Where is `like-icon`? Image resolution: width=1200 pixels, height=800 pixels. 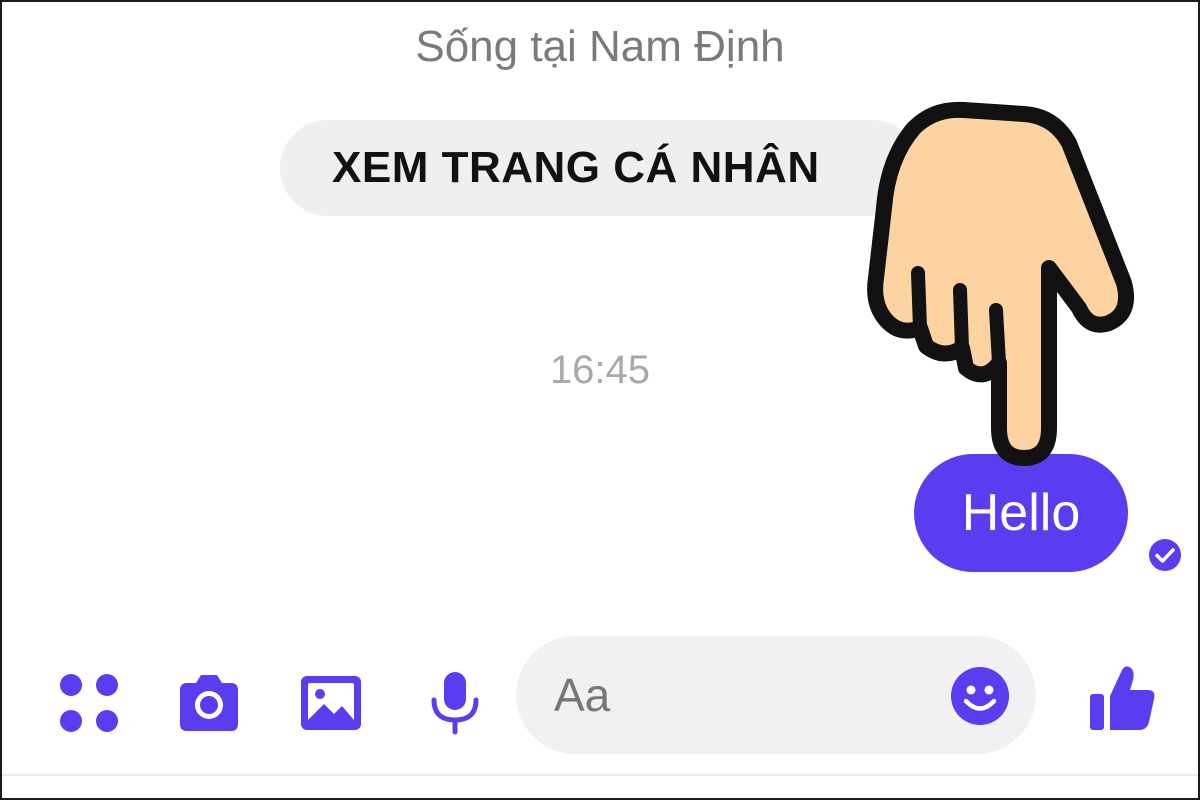
like-icon is located at coordinates (1122, 698).